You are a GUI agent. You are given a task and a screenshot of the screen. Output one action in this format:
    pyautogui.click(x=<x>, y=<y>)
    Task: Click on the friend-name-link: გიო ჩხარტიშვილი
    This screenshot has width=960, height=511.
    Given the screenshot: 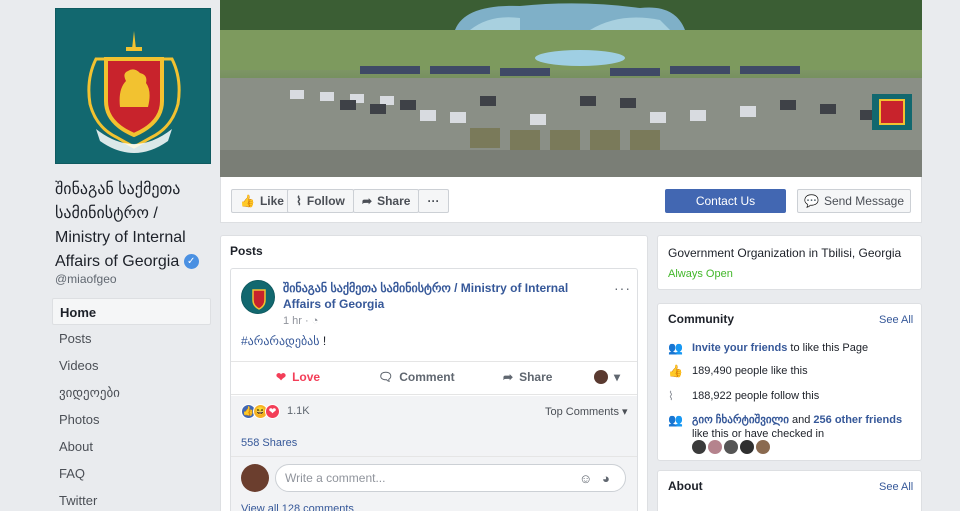 What is the action you would take?
    pyautogui.click(x=740, y=420)
    